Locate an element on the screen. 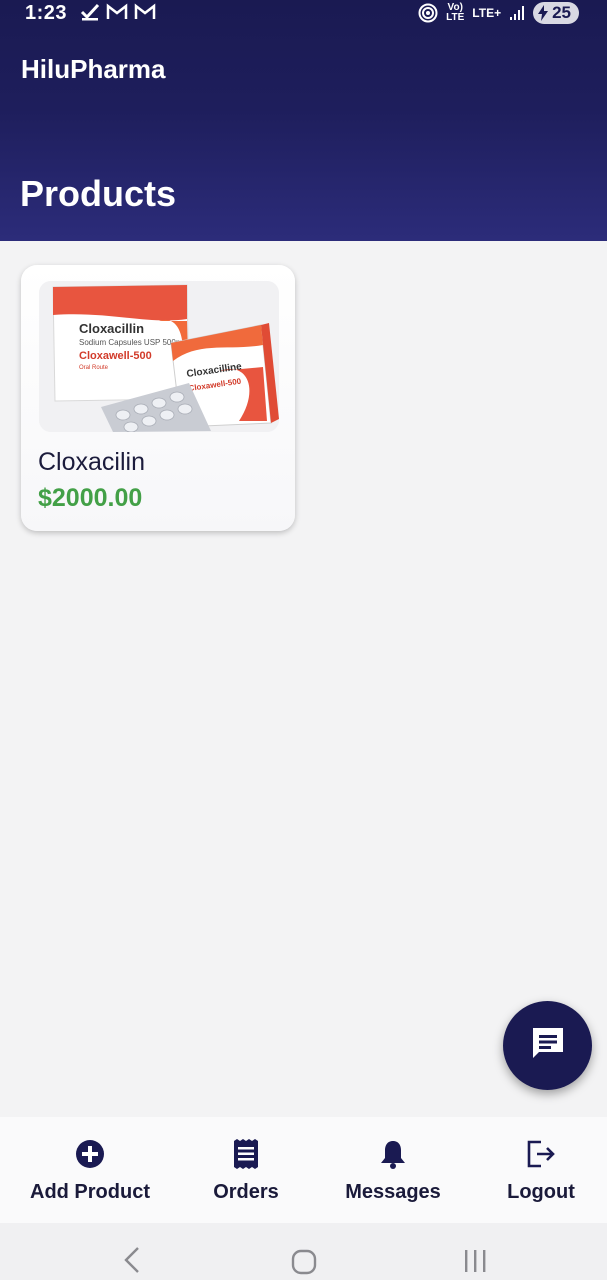 Image resolution: width=607 pixels, height=1280 pixels. lte-plus-label: LTE+ is located at coordinates (487, 13).